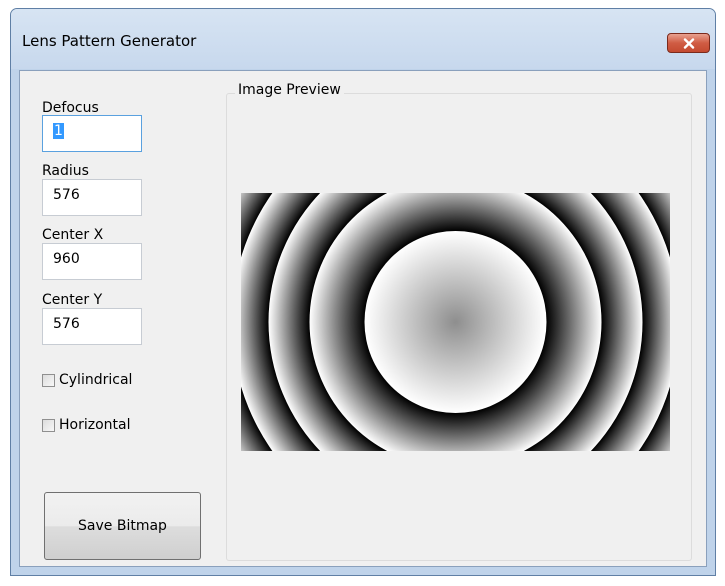 The image size is (725, 586). What do you see at coordinates (109, 41) in the screenshot?
I see `window-title: Lens Pattern Generator` at bounding box center [109, 41].